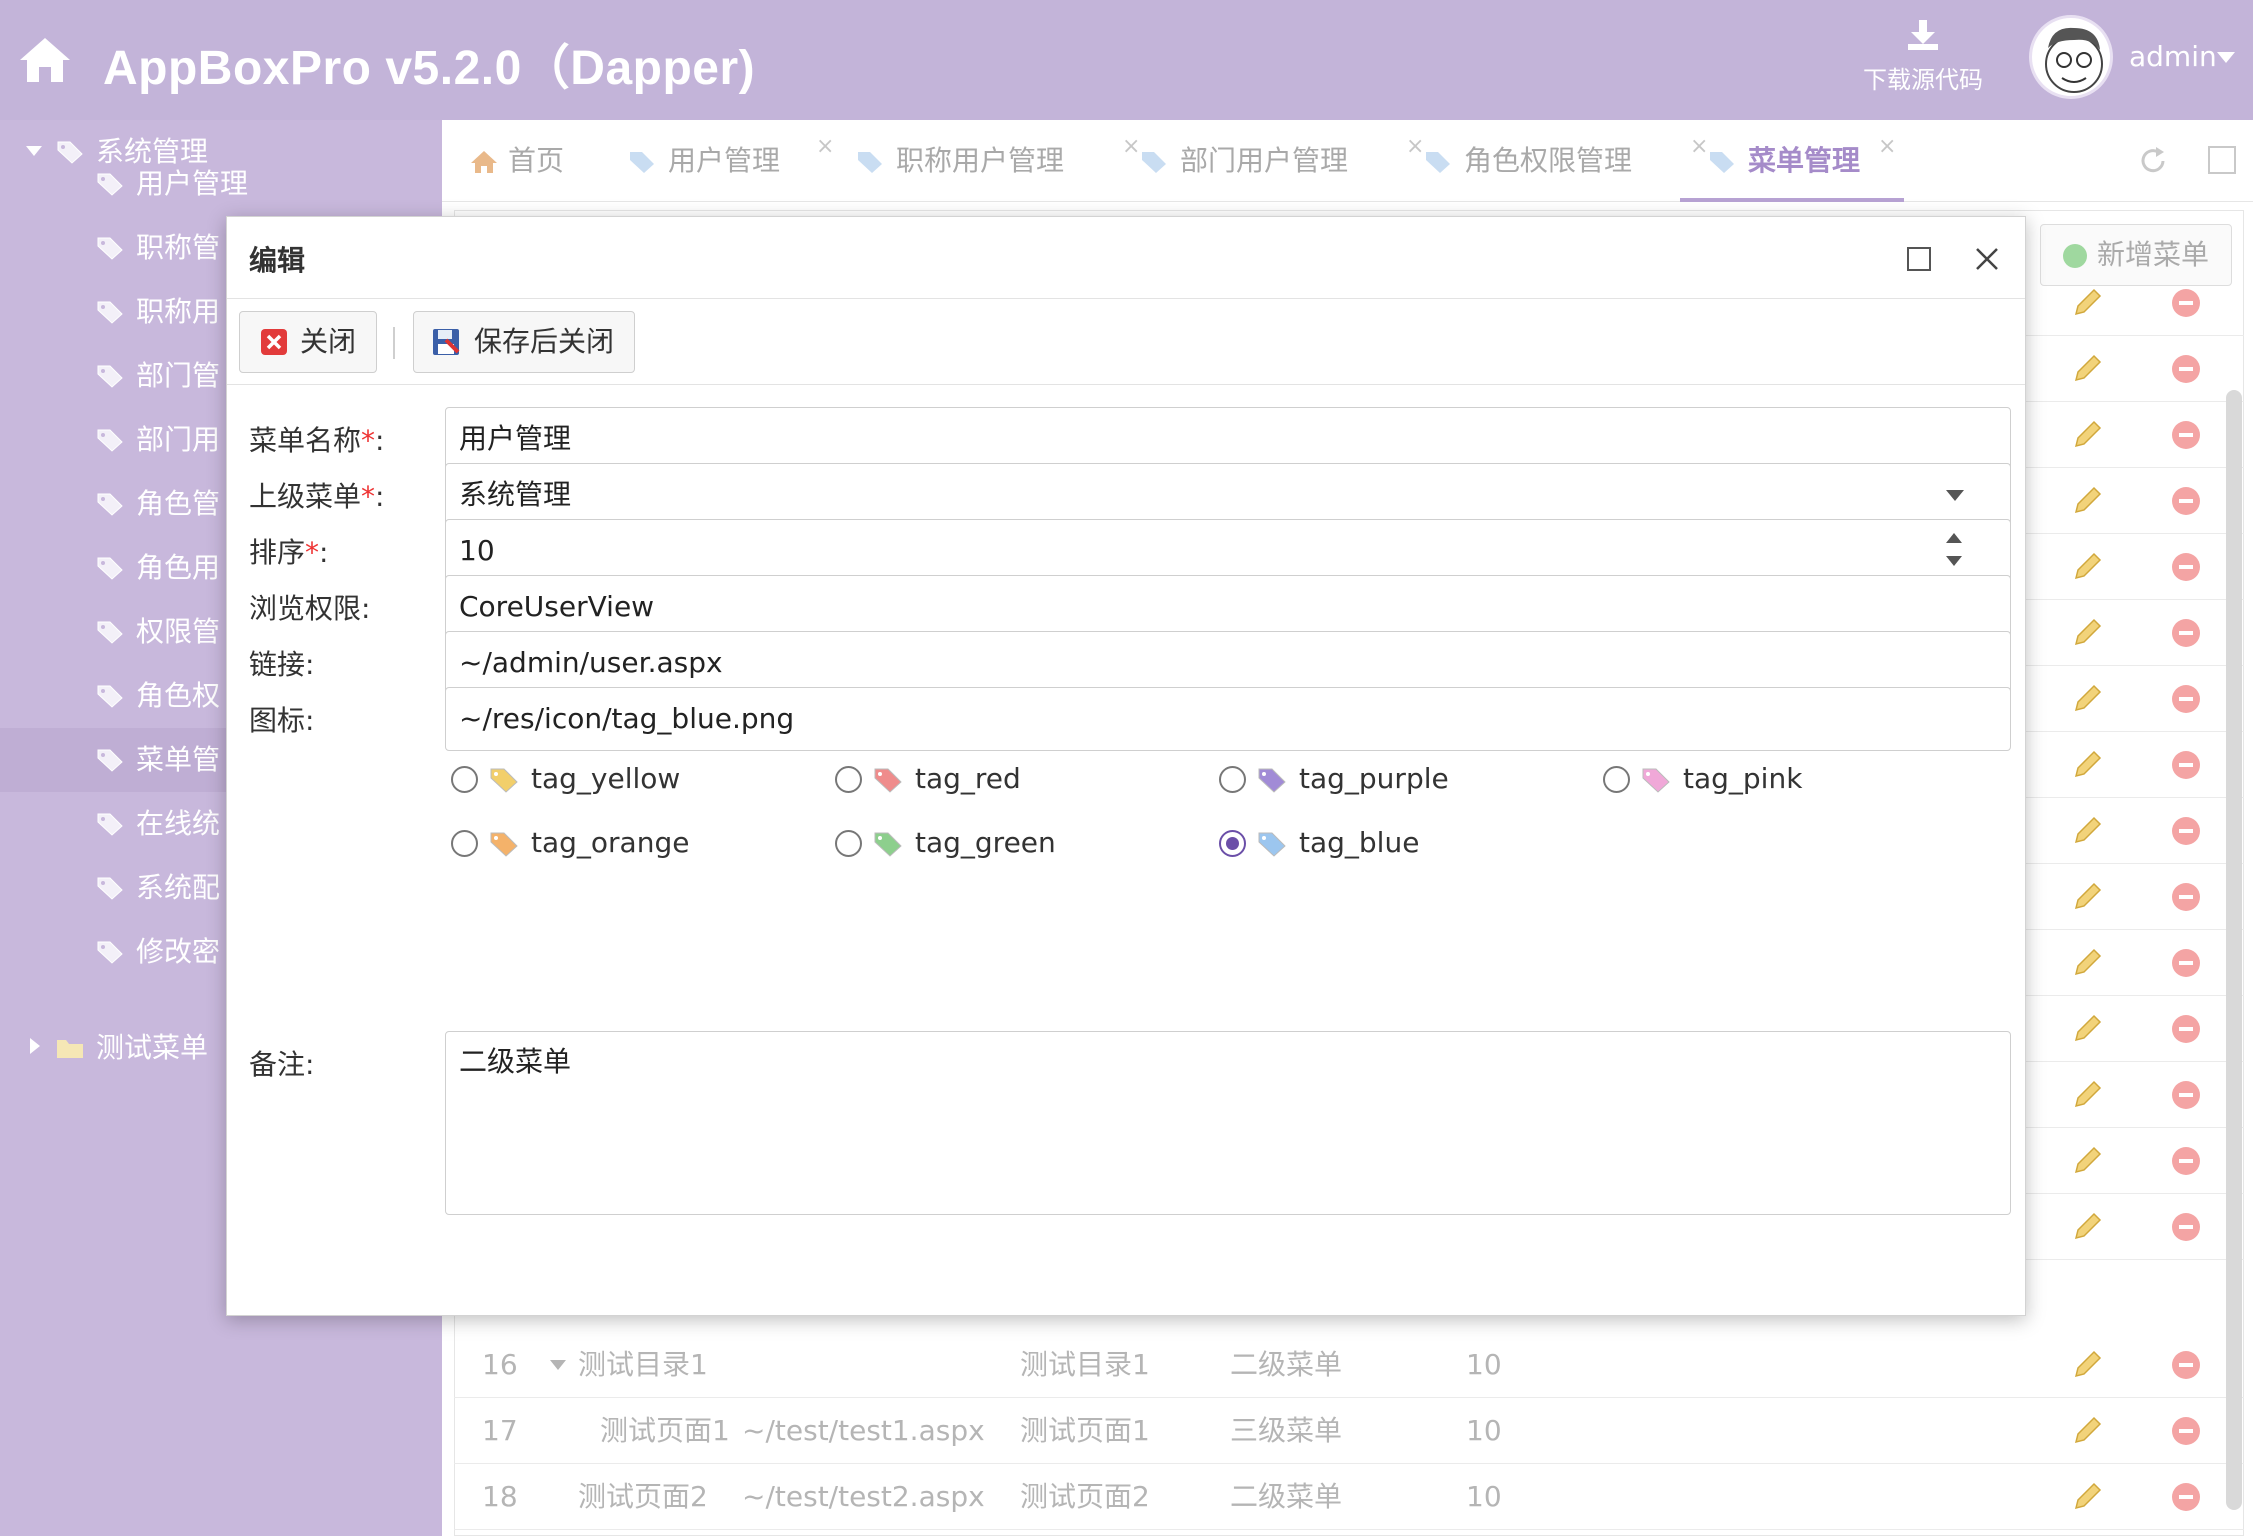 Image resolution: width=2253 pixels, height=1536 pixels. What do you see at coordinates (1001, 161) in the screenshot?
I see `tab-title-user: 职称用户管理 ×` at bounding box center [1001, 161].